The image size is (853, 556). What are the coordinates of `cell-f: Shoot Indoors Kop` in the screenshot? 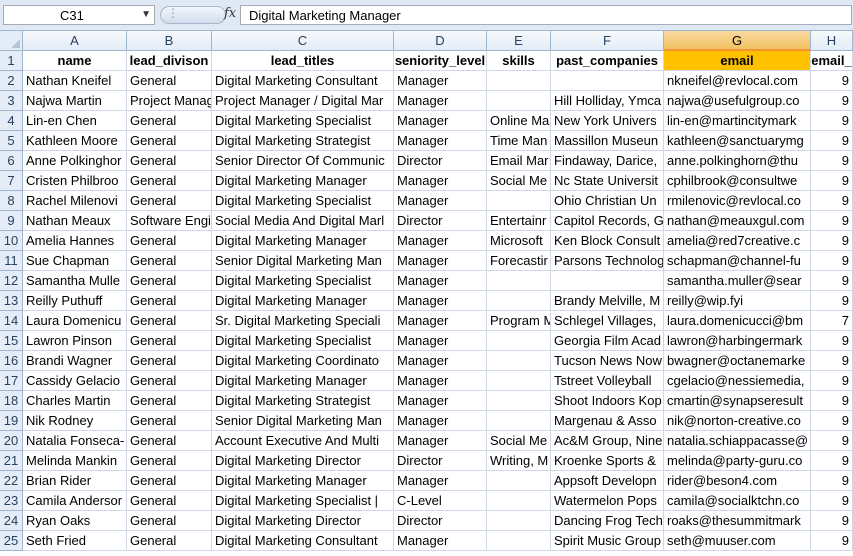 It's located at (607, 401).